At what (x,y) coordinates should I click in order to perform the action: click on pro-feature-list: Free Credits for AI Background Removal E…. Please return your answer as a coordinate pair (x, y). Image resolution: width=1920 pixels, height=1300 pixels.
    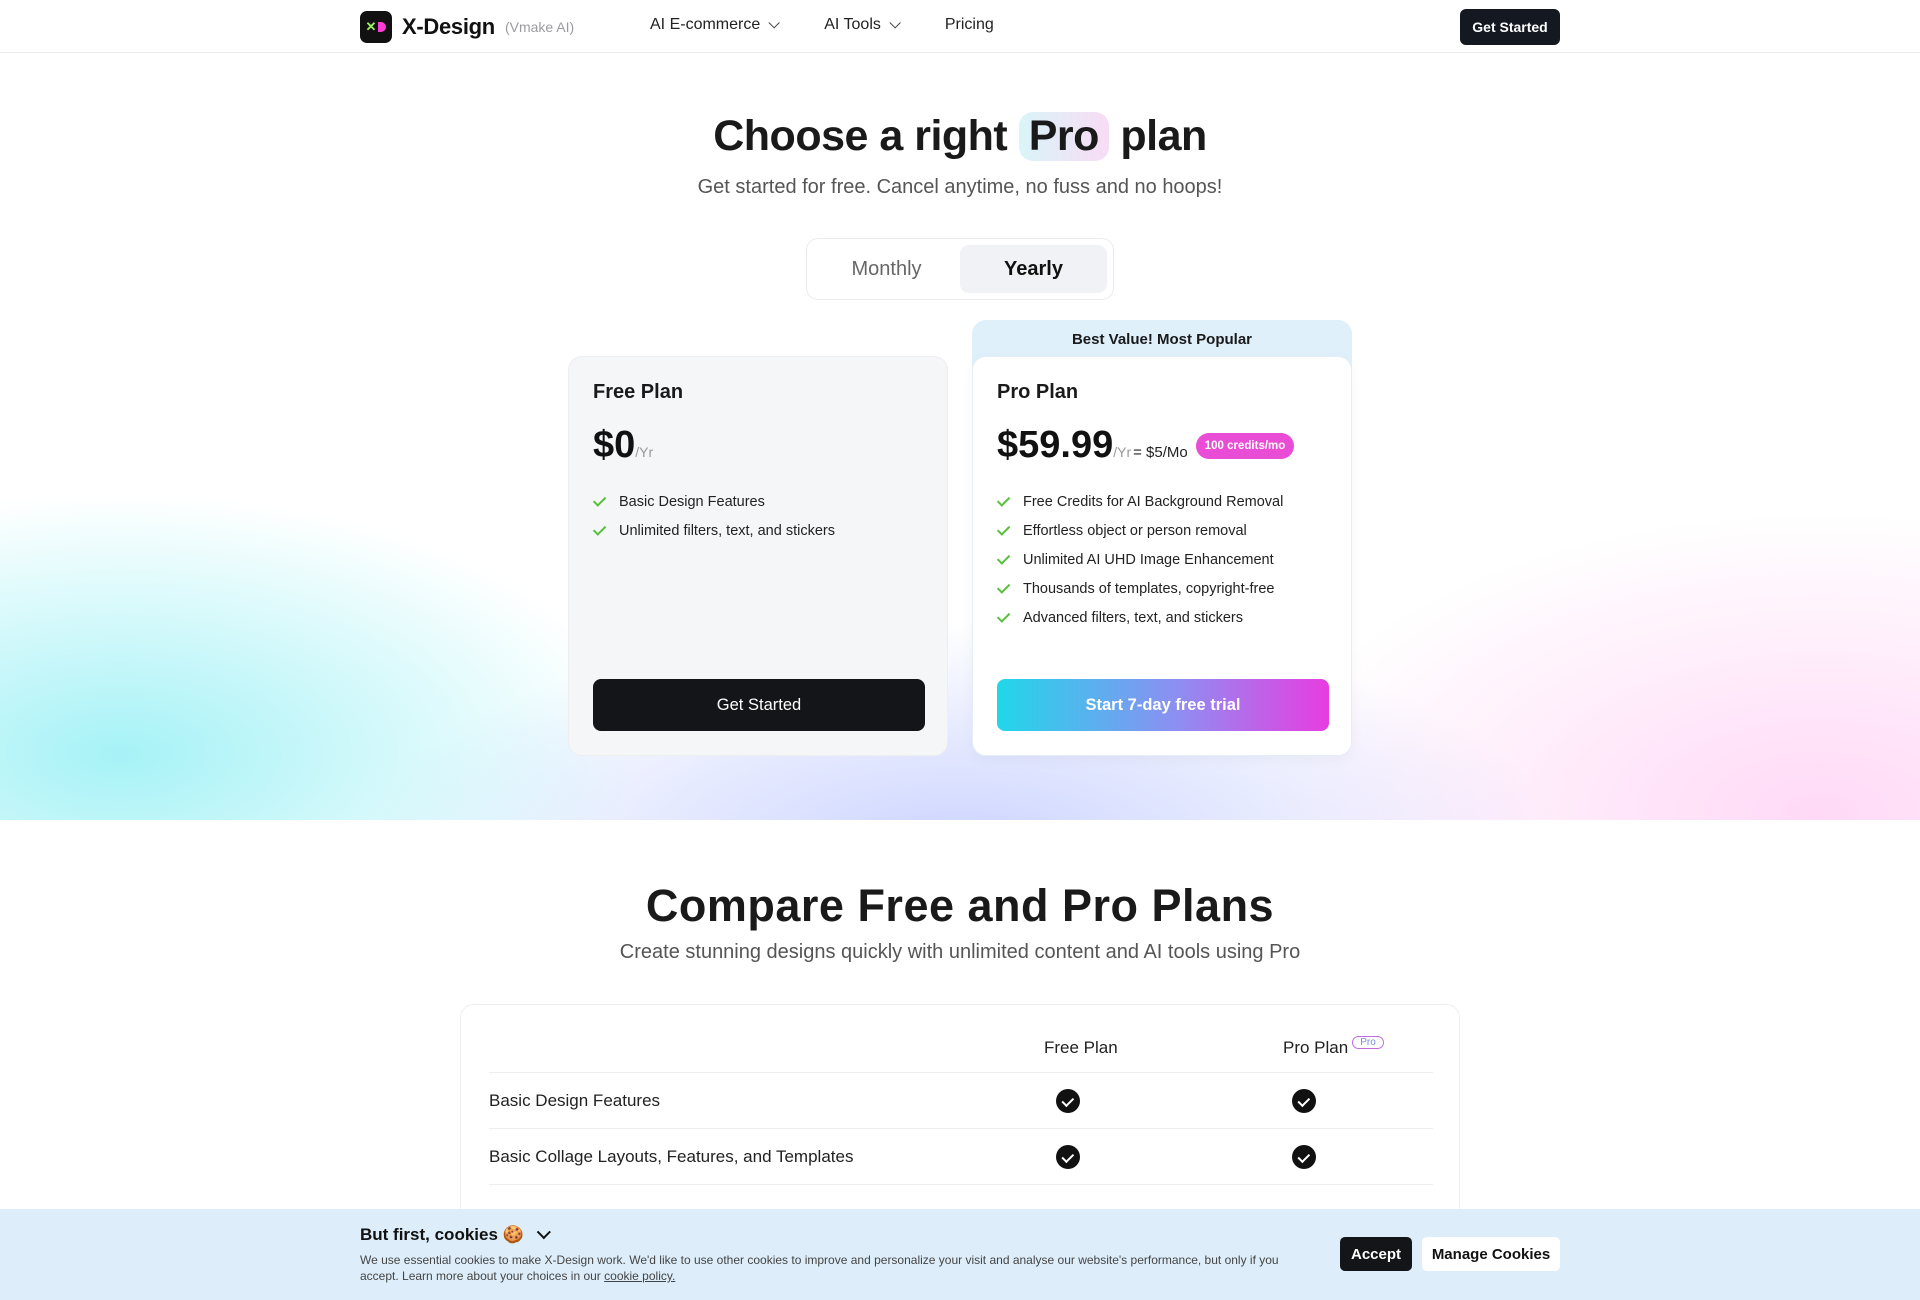
    Looking at the image, I should click on (1161, 559).